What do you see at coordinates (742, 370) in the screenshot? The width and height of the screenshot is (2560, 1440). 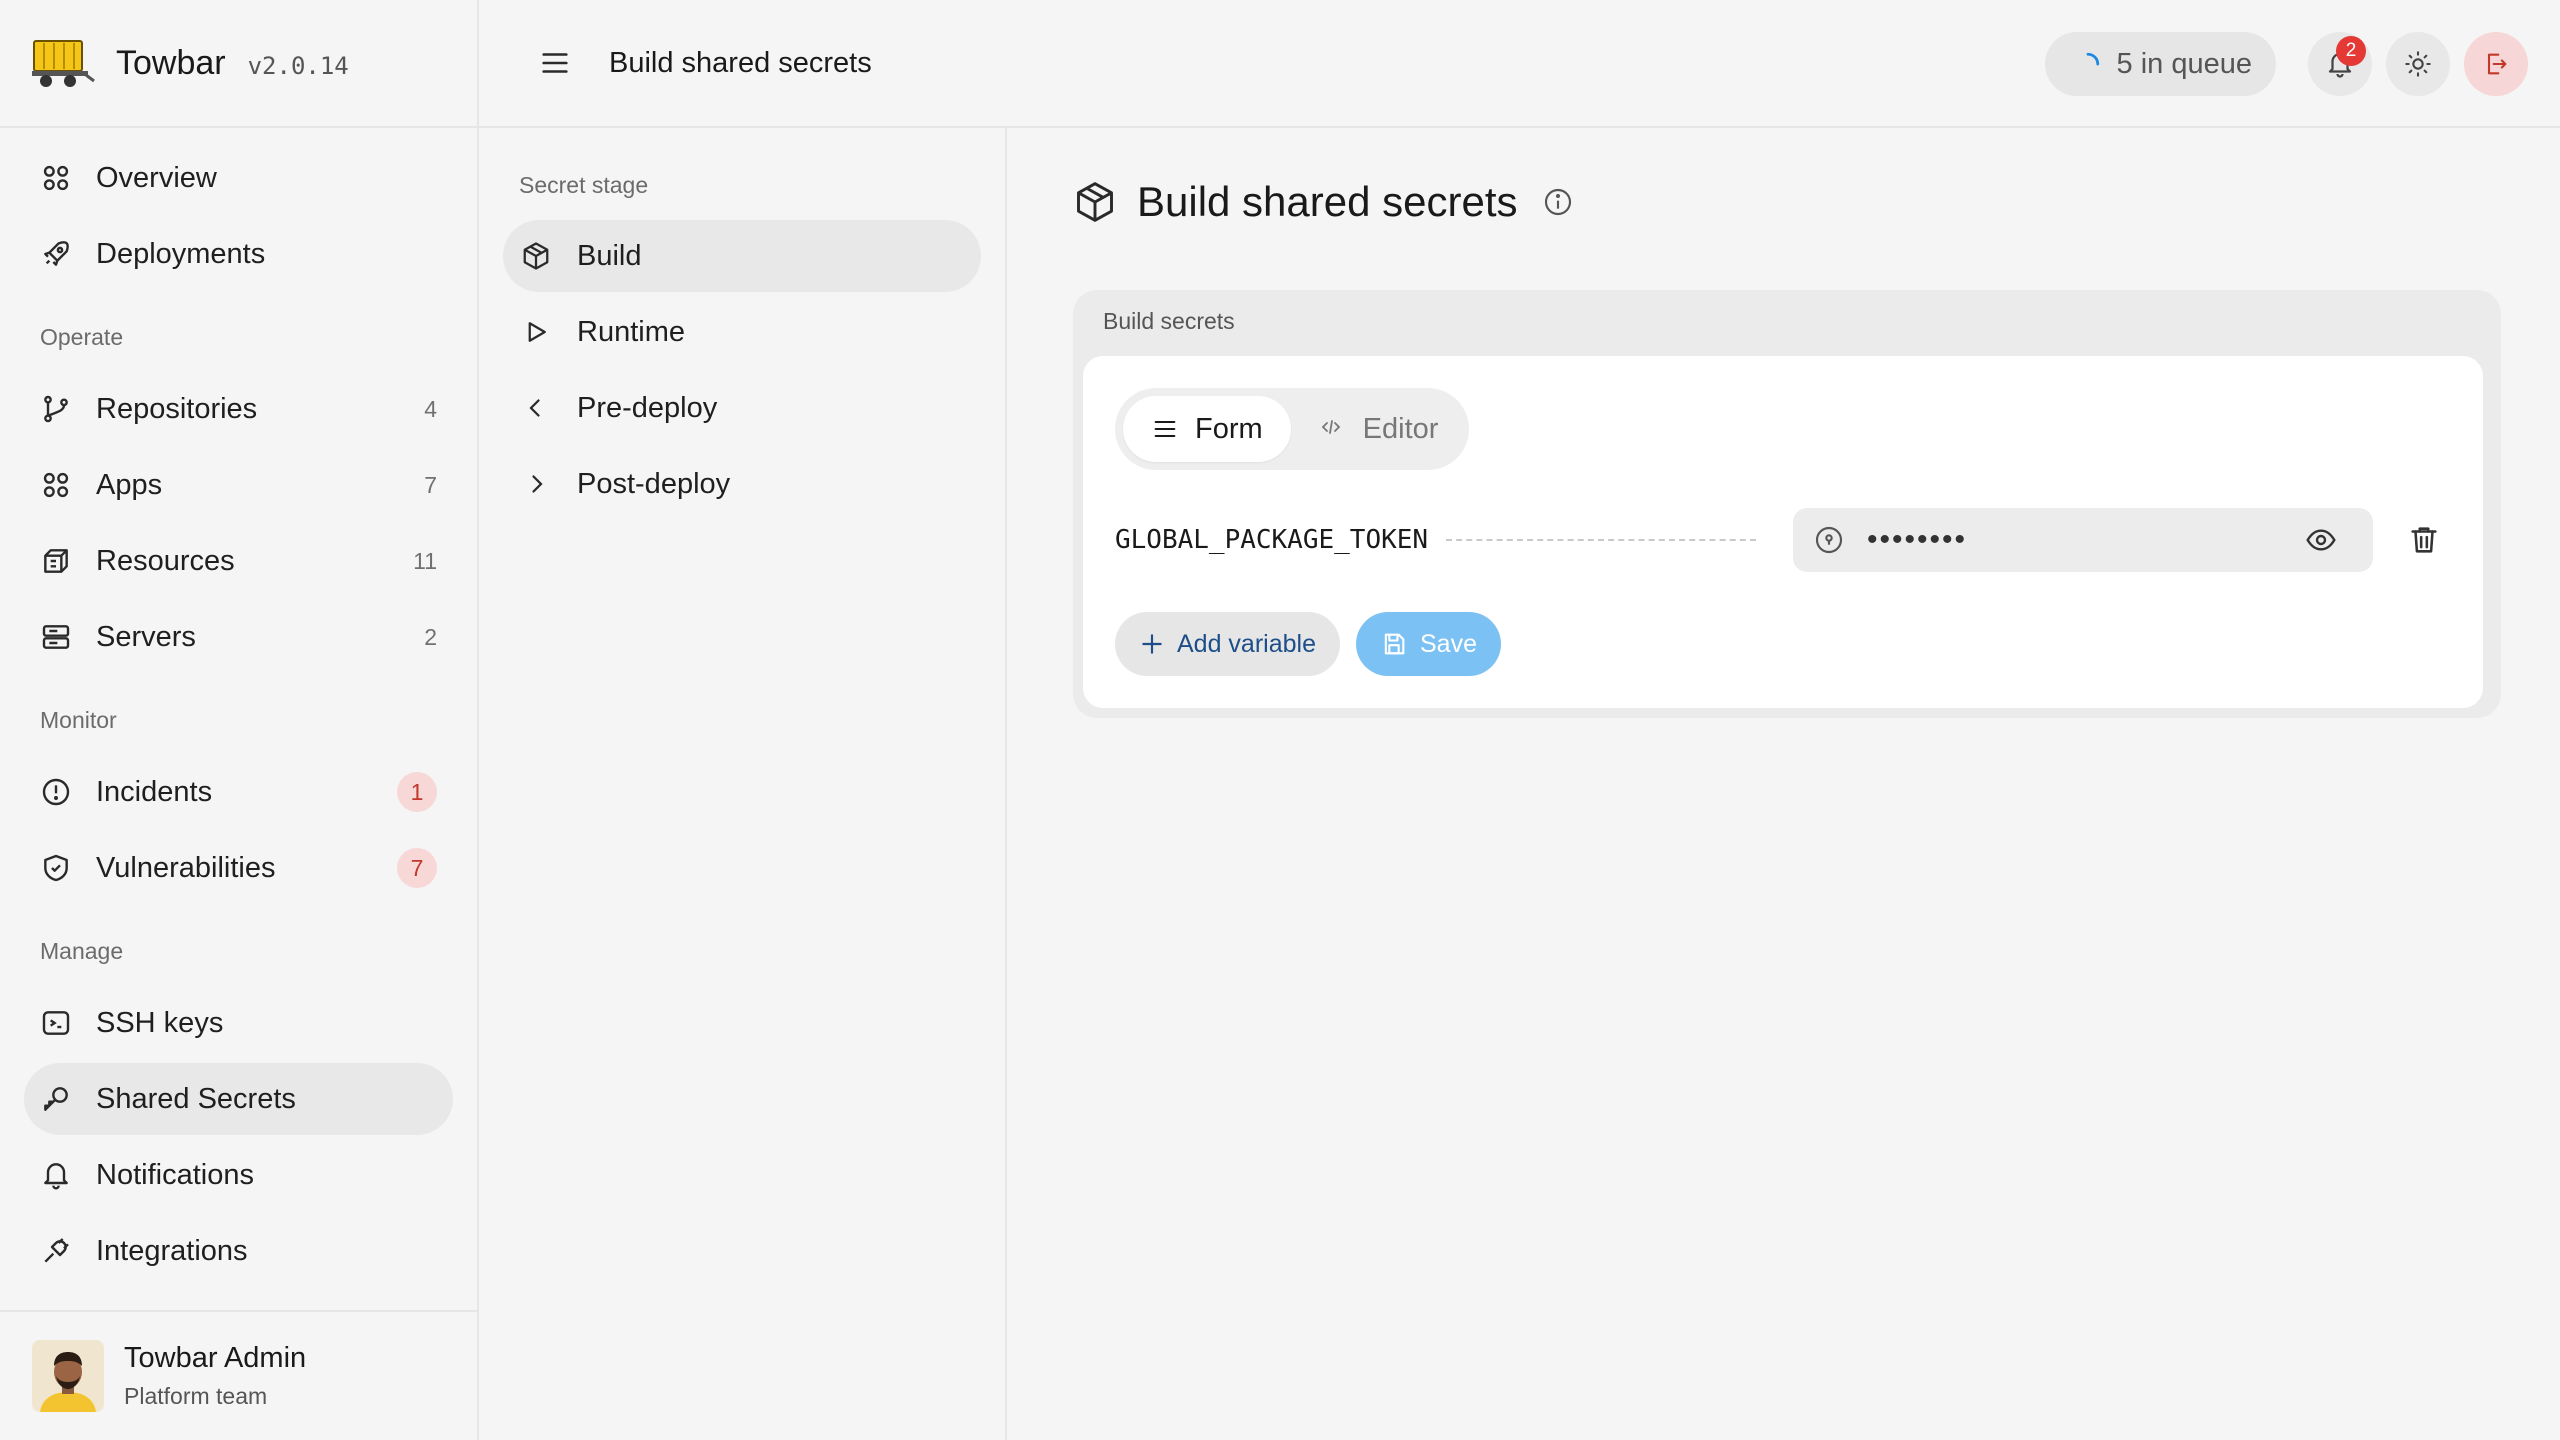 I see `stage-list: Build Runtime Pre-deploy Post-deploy` at bounding box center [742, 370].